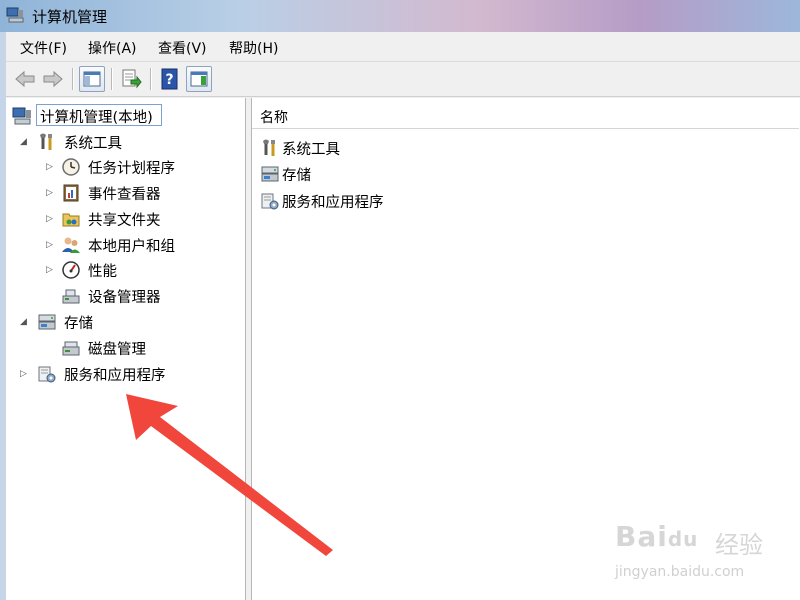 Image resolution: width=800 pixels, height=600 pixels. What do you see at coordinates (657, 536) in the screenshot?
I see `watermark-brand: Baidu` at bounding box center [657, 536].